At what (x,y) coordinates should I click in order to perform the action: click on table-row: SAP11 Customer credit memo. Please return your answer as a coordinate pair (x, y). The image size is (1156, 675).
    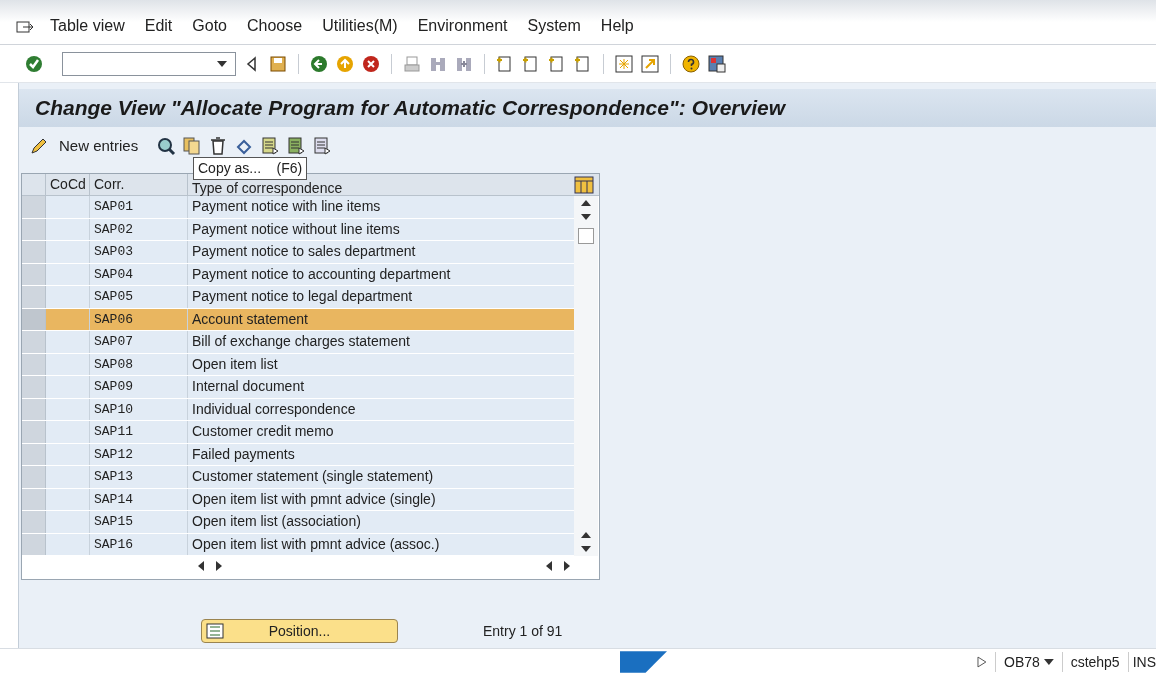
    Looking at the image, I should click on (298, 432).